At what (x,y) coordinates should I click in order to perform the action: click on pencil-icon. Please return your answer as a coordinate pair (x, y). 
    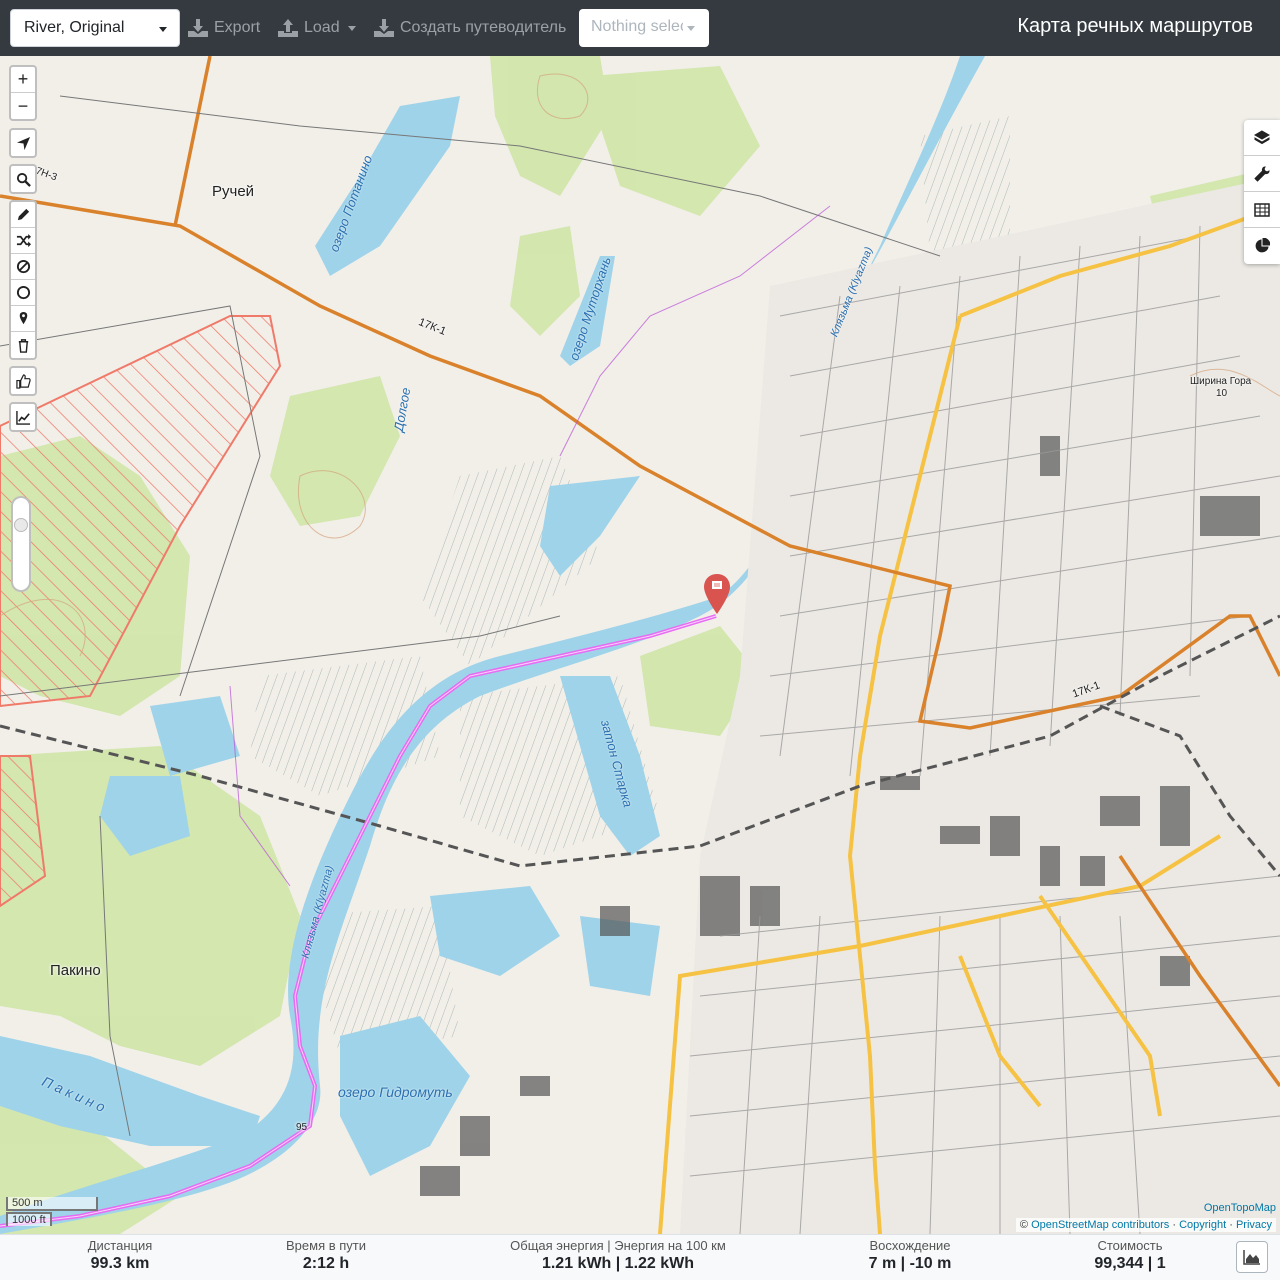
    Looking at the image, I should click on (23, 214).